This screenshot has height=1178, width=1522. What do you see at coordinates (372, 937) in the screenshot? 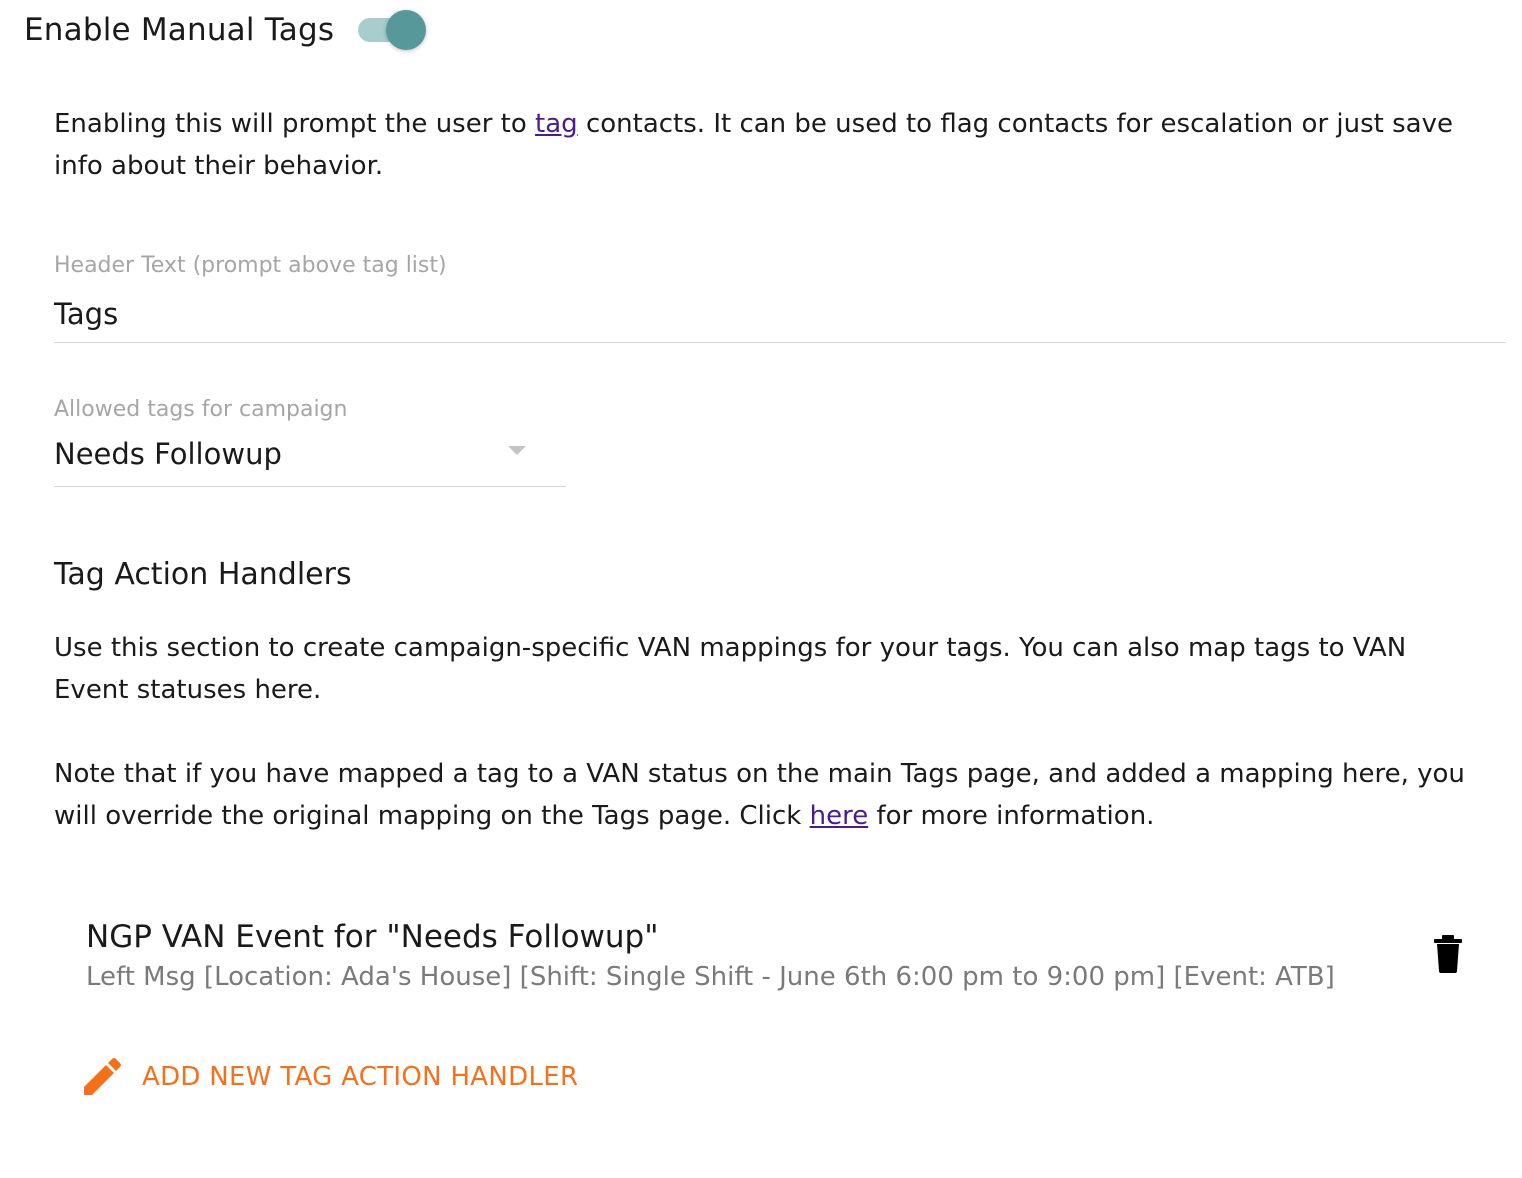
I see `handler-title: NGP VAN Event for "Needs Followup"` at bounding box center [372, 937].